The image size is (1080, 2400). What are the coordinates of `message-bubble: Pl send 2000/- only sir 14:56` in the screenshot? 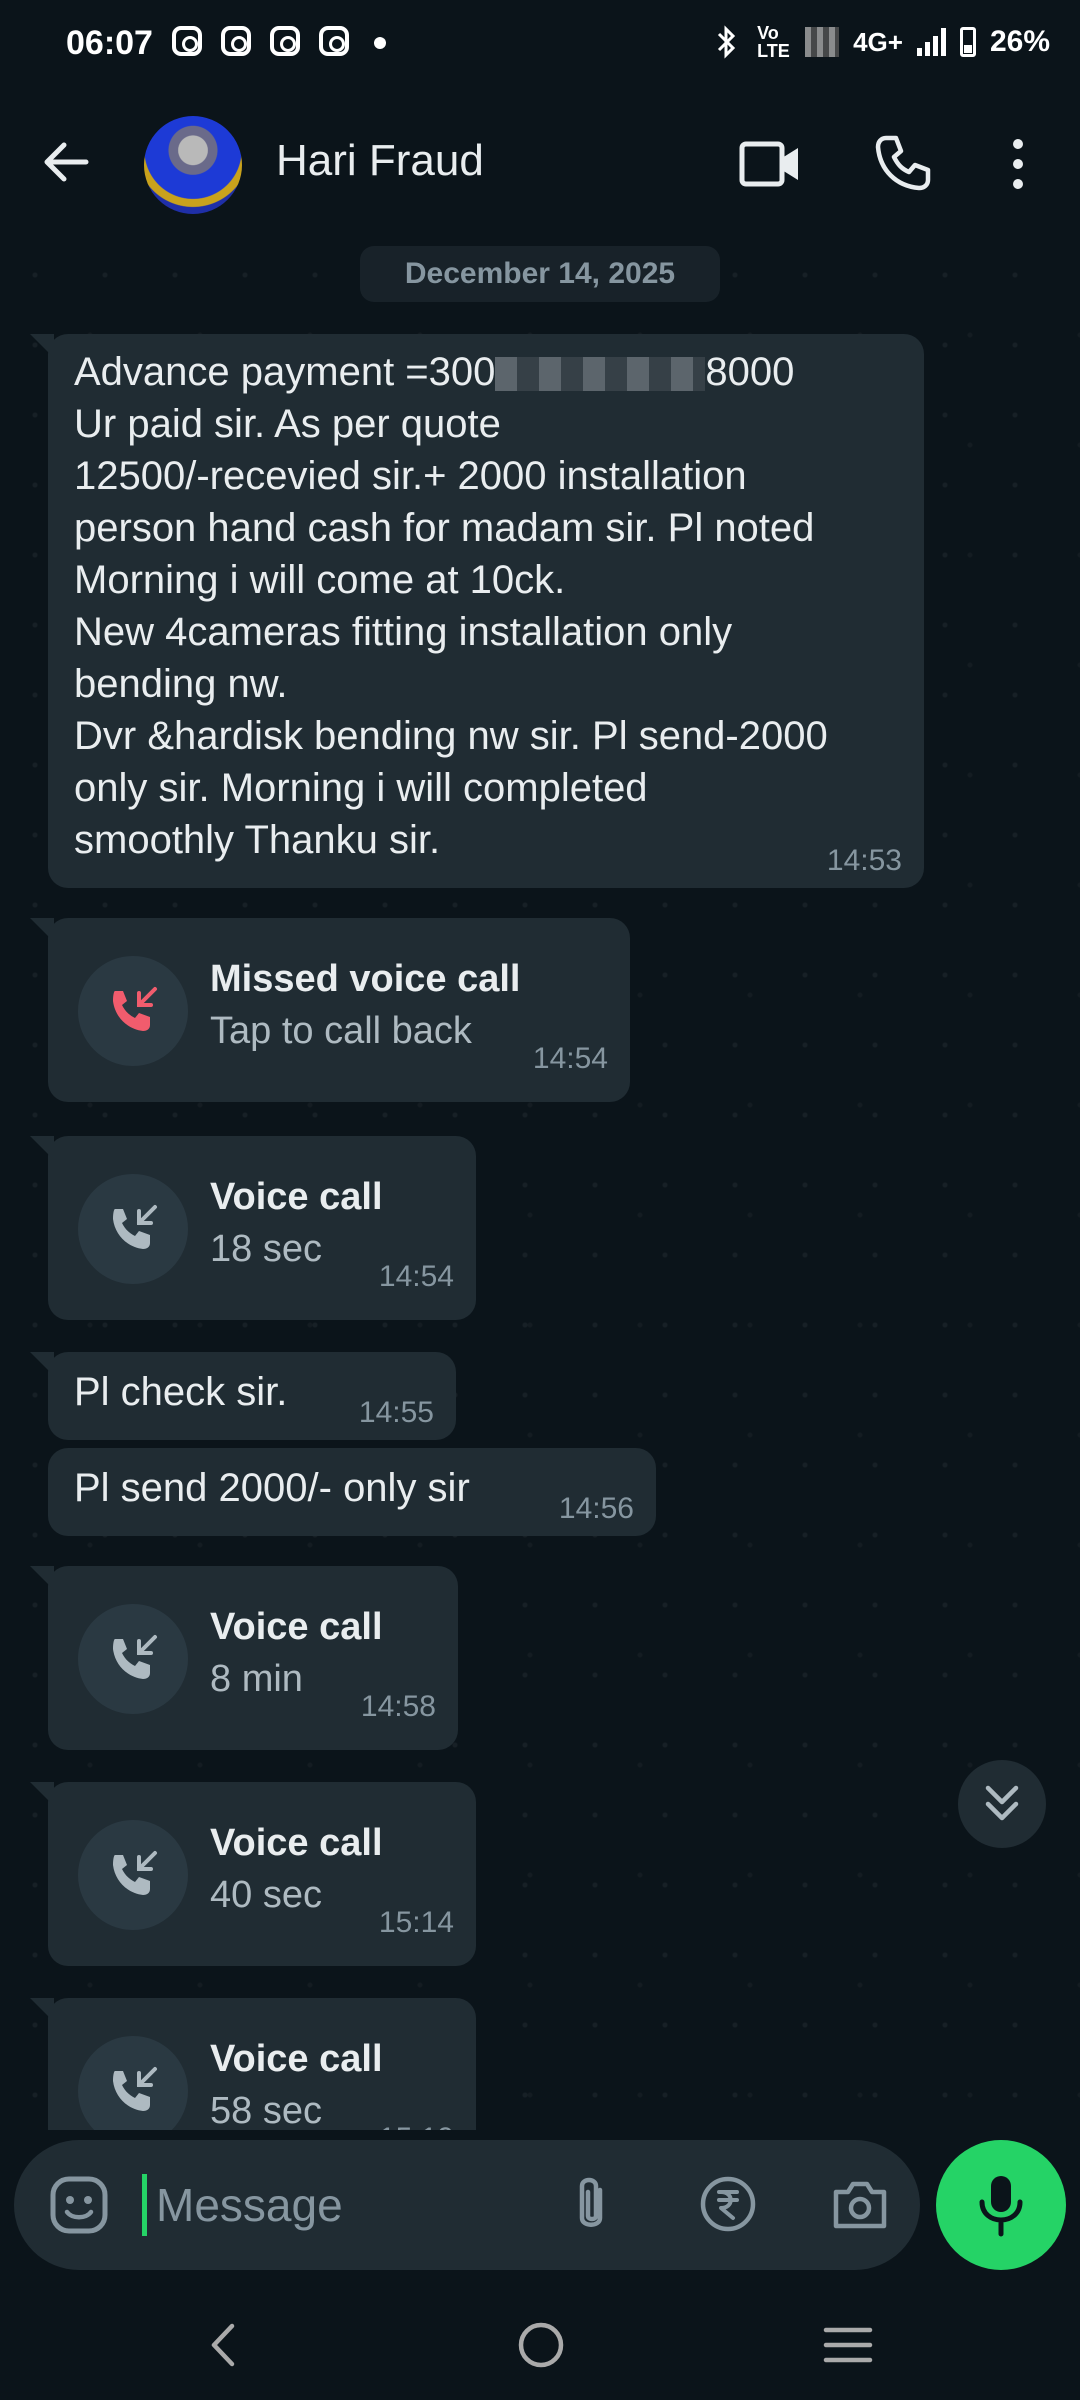 It's located at (352, 1492).